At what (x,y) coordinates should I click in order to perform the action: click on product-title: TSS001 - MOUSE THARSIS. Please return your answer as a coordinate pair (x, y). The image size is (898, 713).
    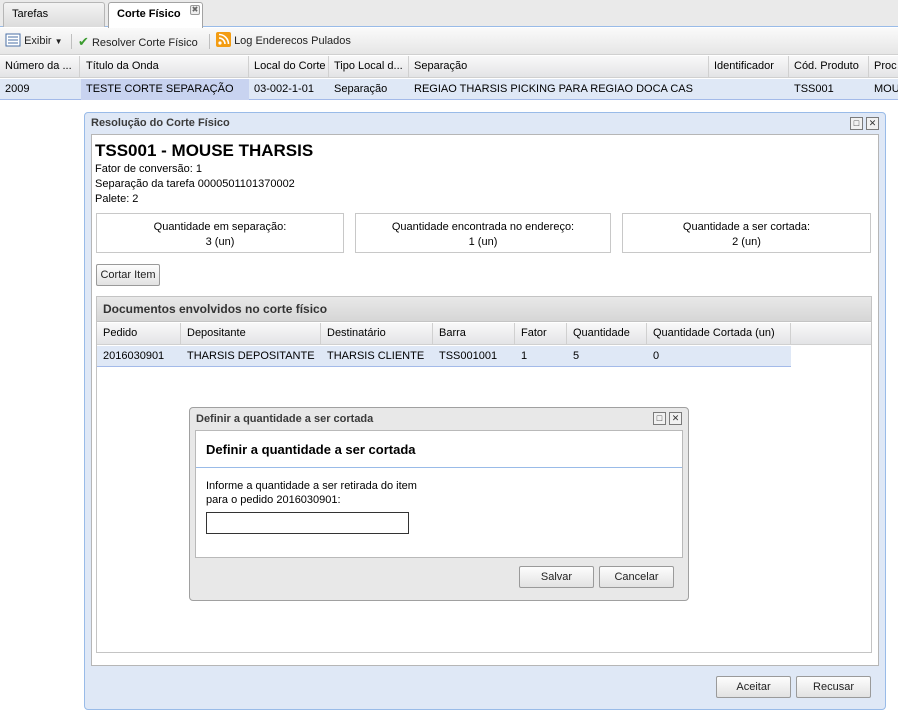
    Looking at the image, I should click on (204, 150).